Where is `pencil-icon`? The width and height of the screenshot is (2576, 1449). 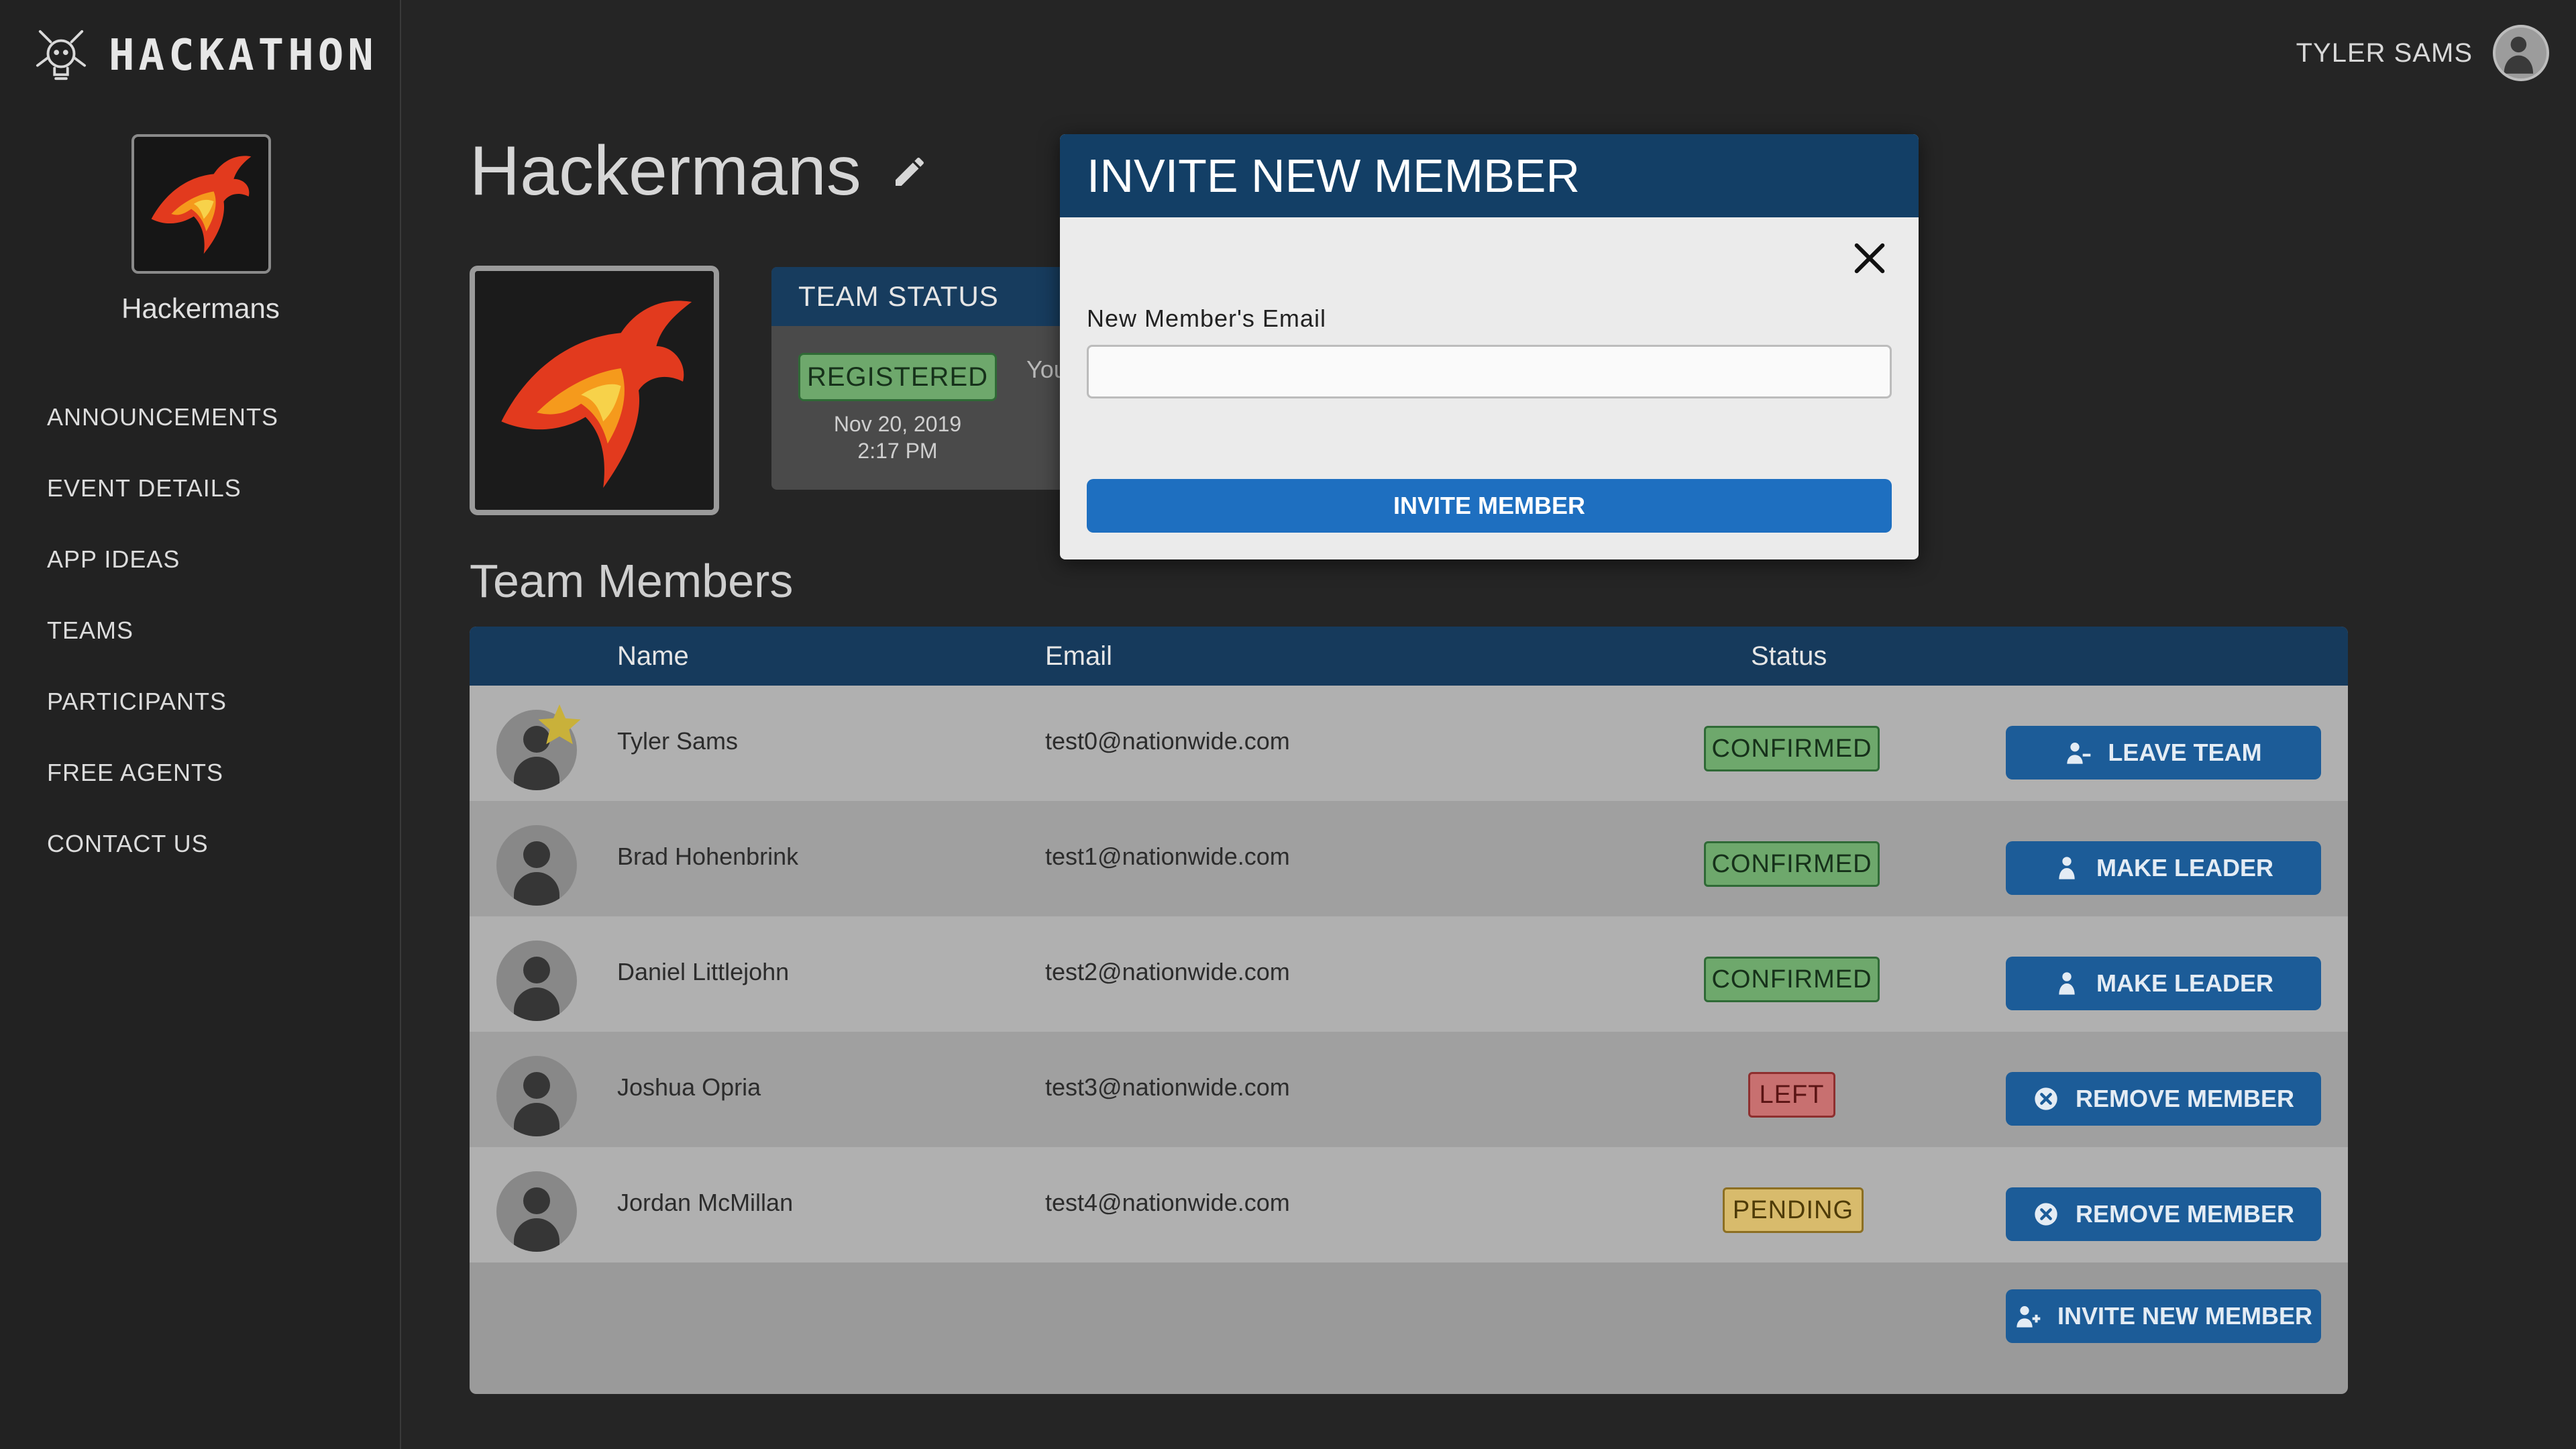 pencil-icon is located at coordinates (909, 172).